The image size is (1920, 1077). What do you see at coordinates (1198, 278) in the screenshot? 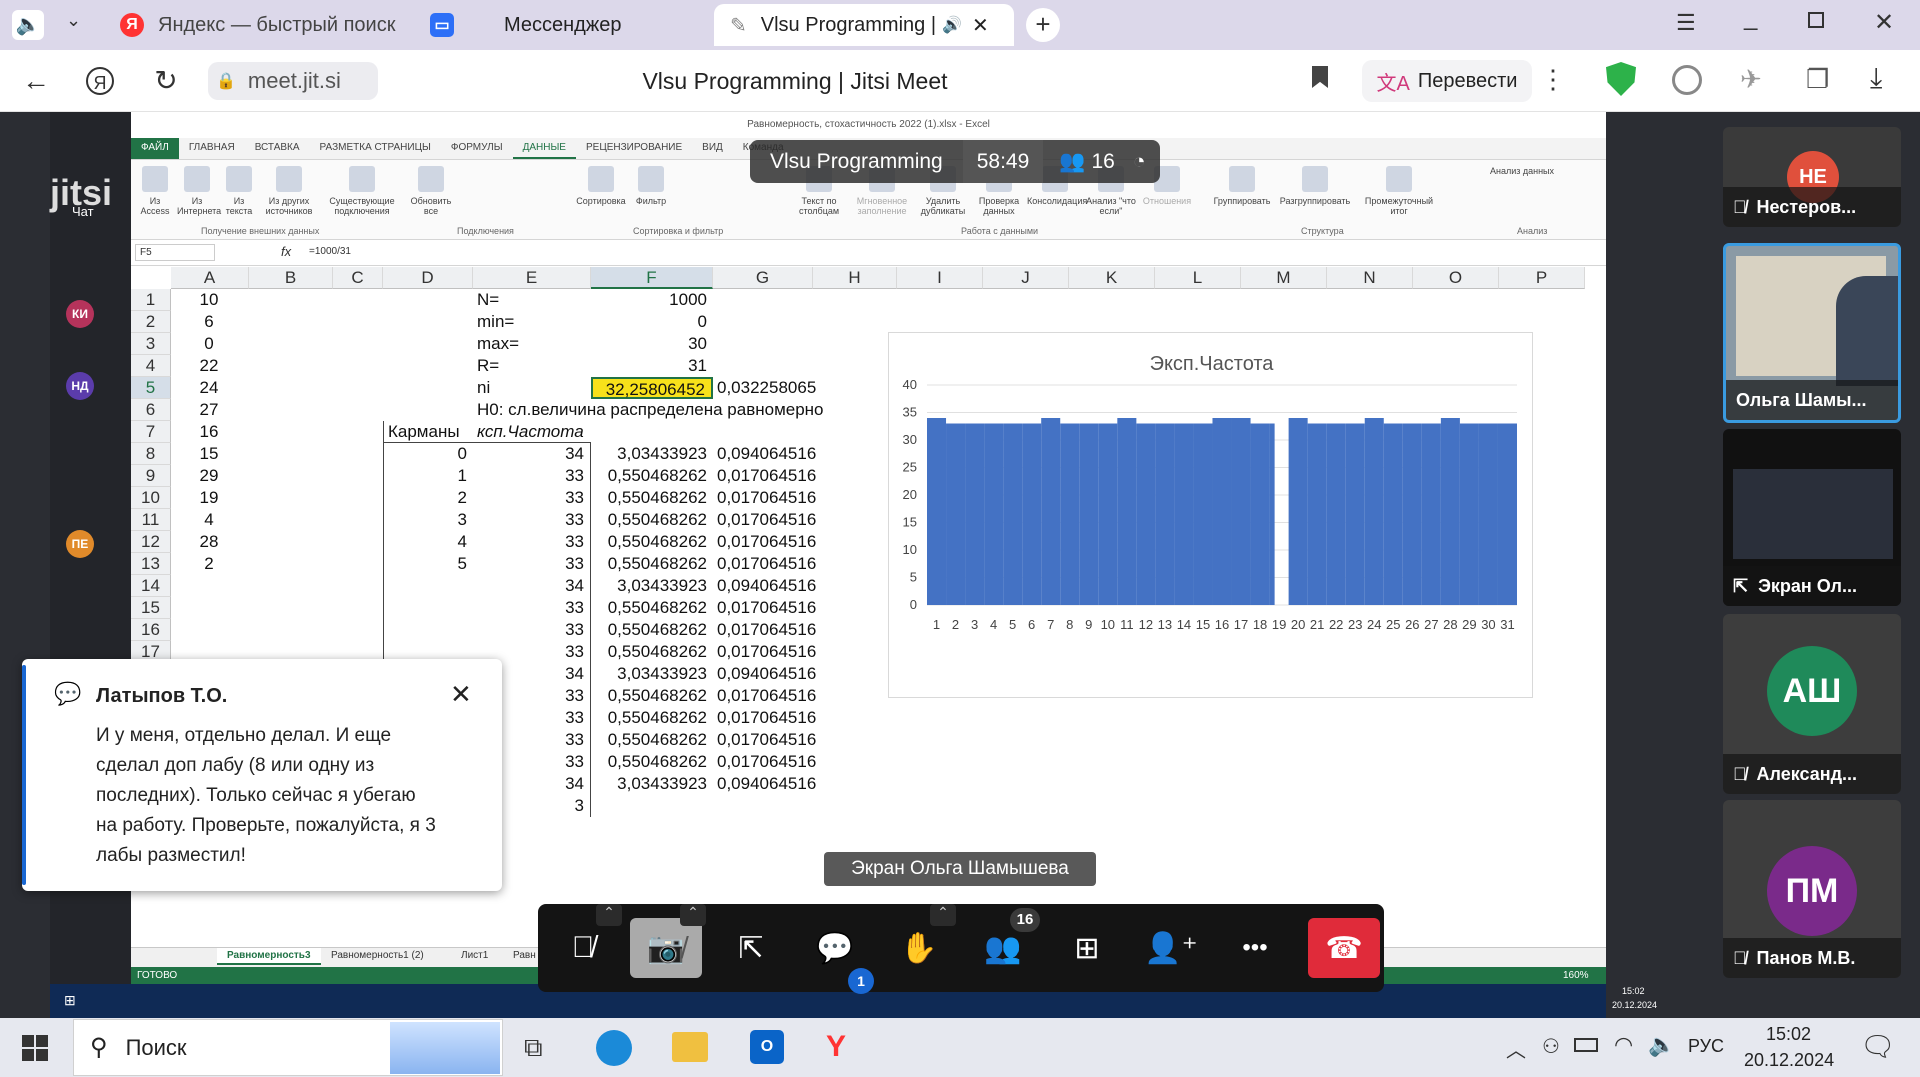
I see `column-header: L` at bounding box center [1198, 278].